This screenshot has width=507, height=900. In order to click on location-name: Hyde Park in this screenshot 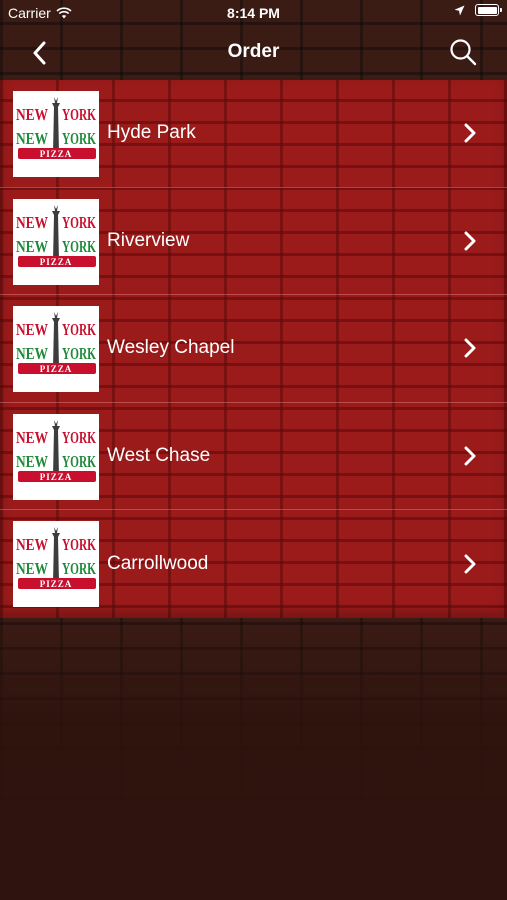, I will do `click(151, 133)`.